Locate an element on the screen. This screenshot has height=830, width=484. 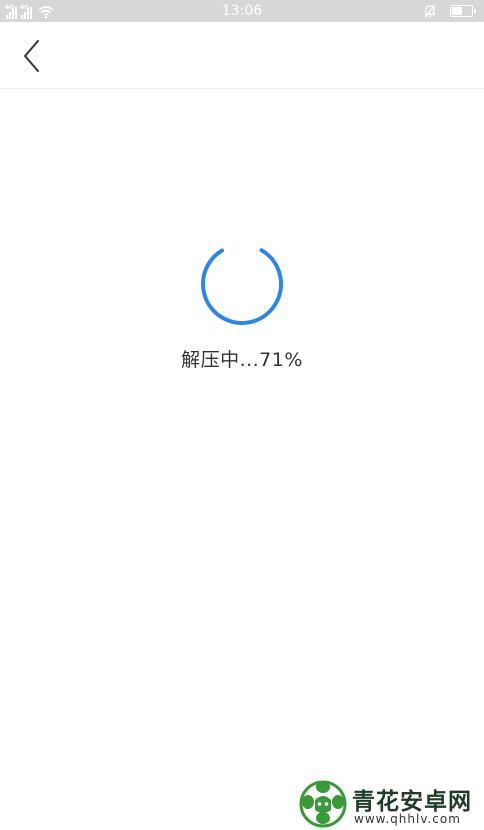
back-button is located at coordinates (32, 56).